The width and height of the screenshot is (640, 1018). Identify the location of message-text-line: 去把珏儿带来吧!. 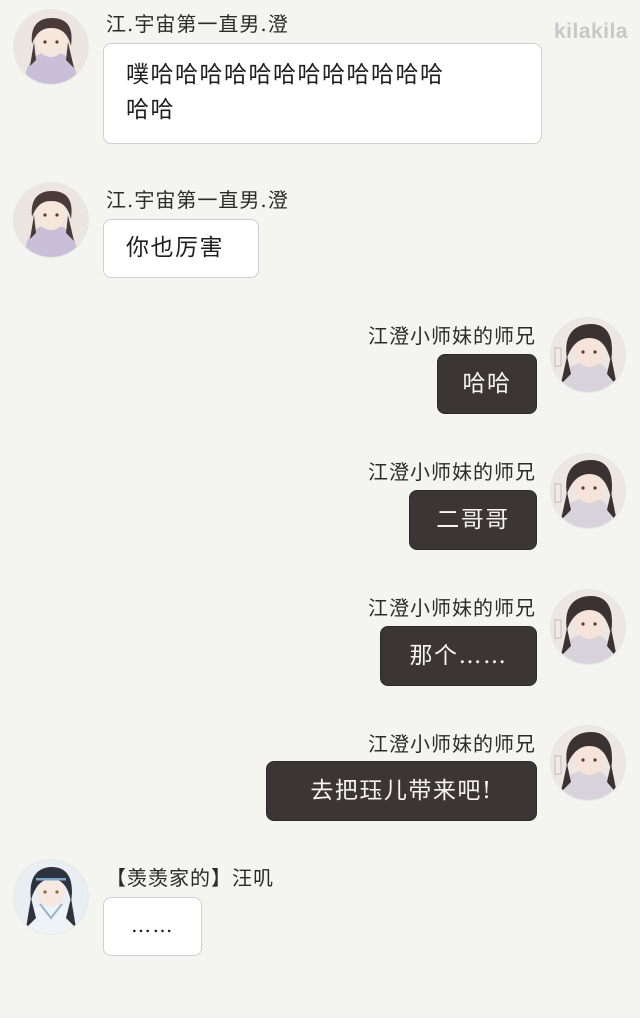
(401, 791).